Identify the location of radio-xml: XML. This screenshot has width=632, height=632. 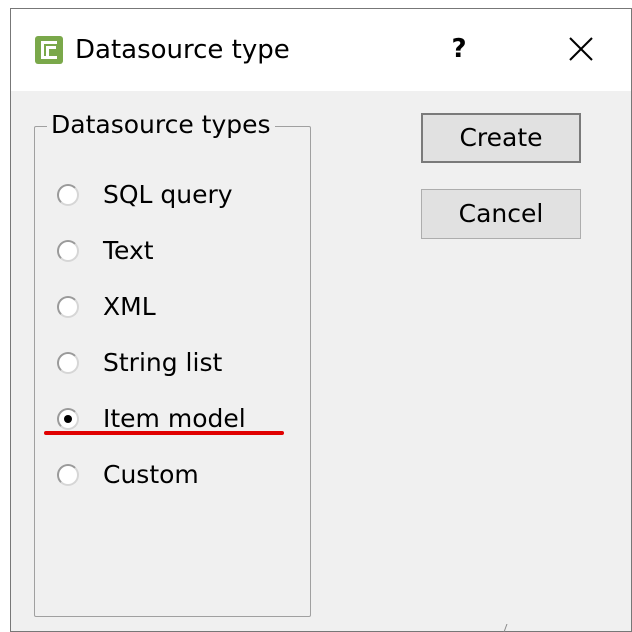
(106, 307).